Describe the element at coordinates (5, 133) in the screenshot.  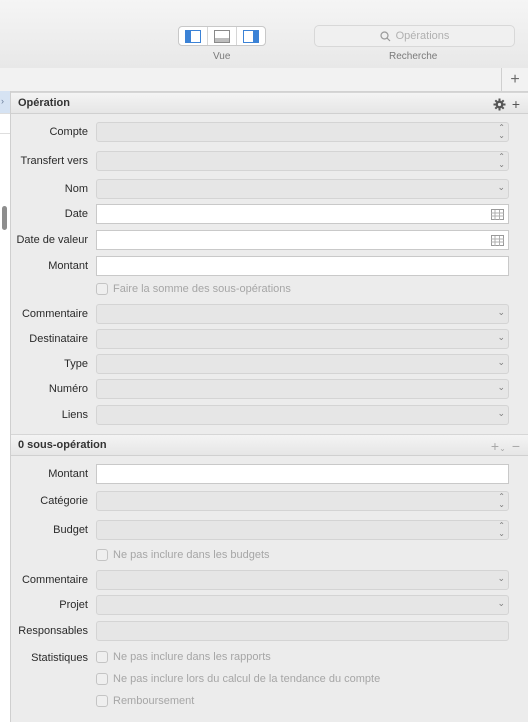
I see `row-divider` at that location.